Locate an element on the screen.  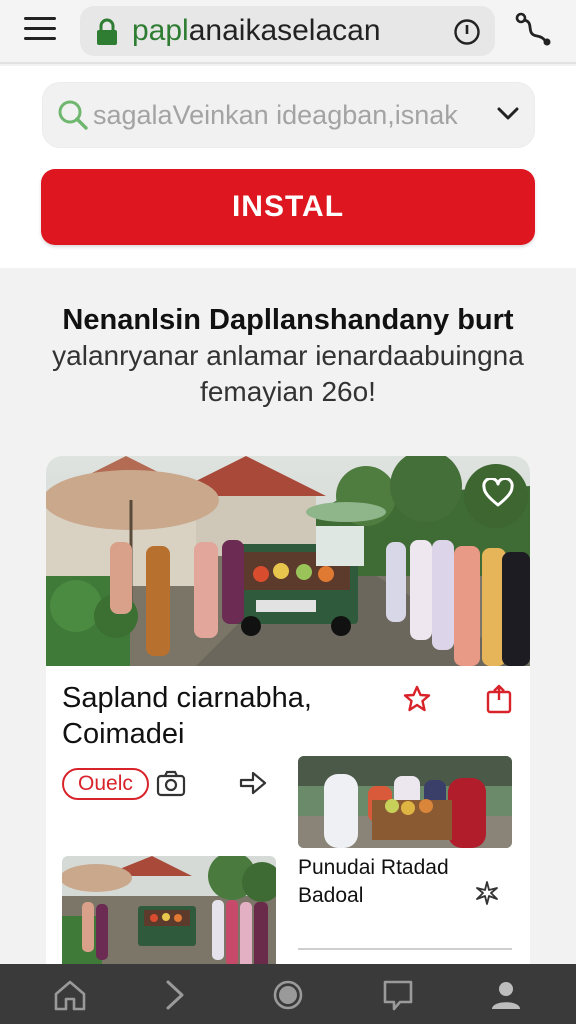
info-icon is located at coordinates (467, 32).